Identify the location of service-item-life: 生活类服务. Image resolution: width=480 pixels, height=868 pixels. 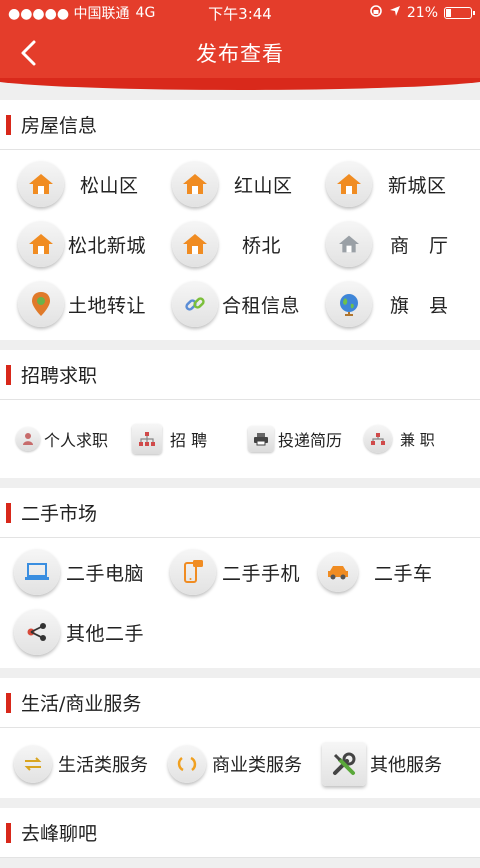
(77, 764).